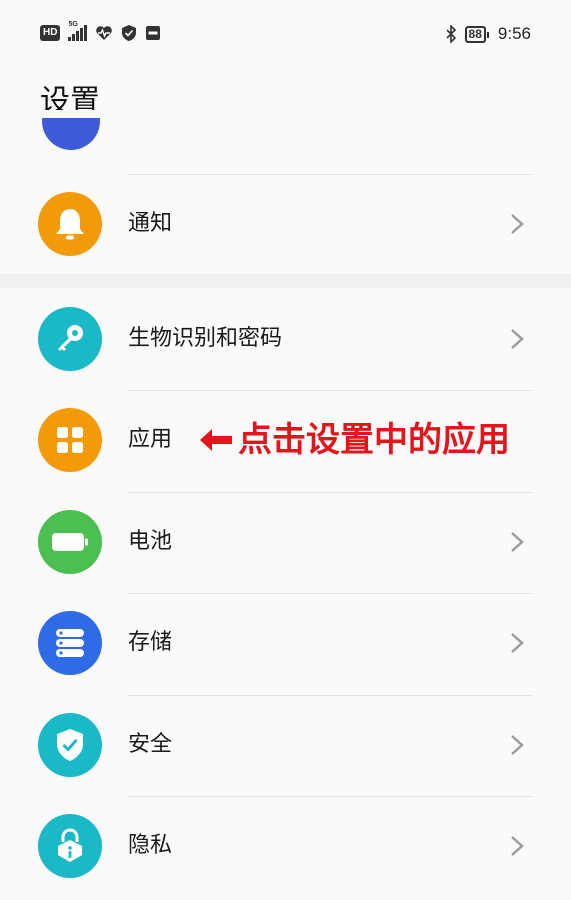 The width and height of the screenshot is (571, 900). Describe the element at coordinates (285, 643) in the screenshot. I see `settings-item-storage: 存储` at that location.